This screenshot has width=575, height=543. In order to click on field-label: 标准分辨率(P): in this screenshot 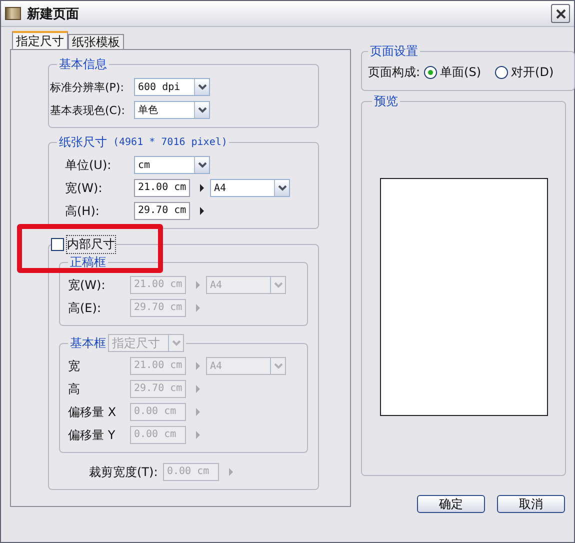, I will do `click(87, 87)`.